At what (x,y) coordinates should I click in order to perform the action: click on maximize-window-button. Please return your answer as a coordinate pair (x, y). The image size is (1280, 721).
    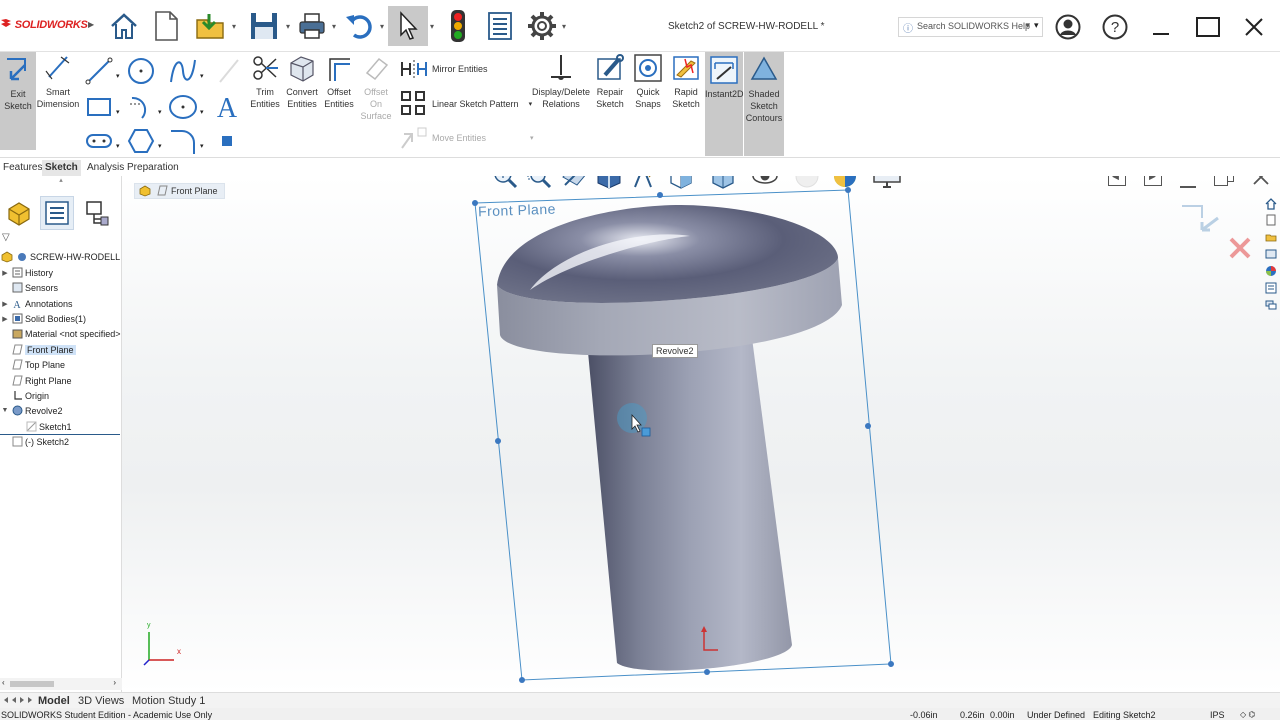
    Looking at the image, I should click on (1208, 27).